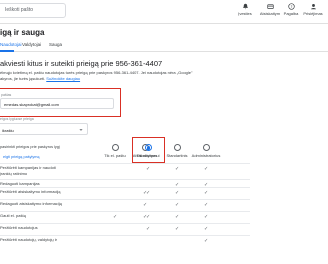 The width and height of the screenshot is (328, 264). I want to click on search-placeholder: Ieškoti pašto, so click(19, 10).